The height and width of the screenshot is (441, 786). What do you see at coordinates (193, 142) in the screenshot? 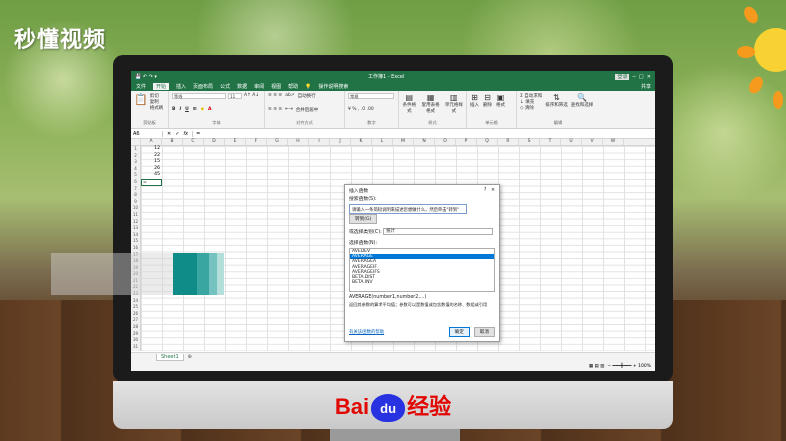
I see `column-header: C` at bounding box center [193, 142].